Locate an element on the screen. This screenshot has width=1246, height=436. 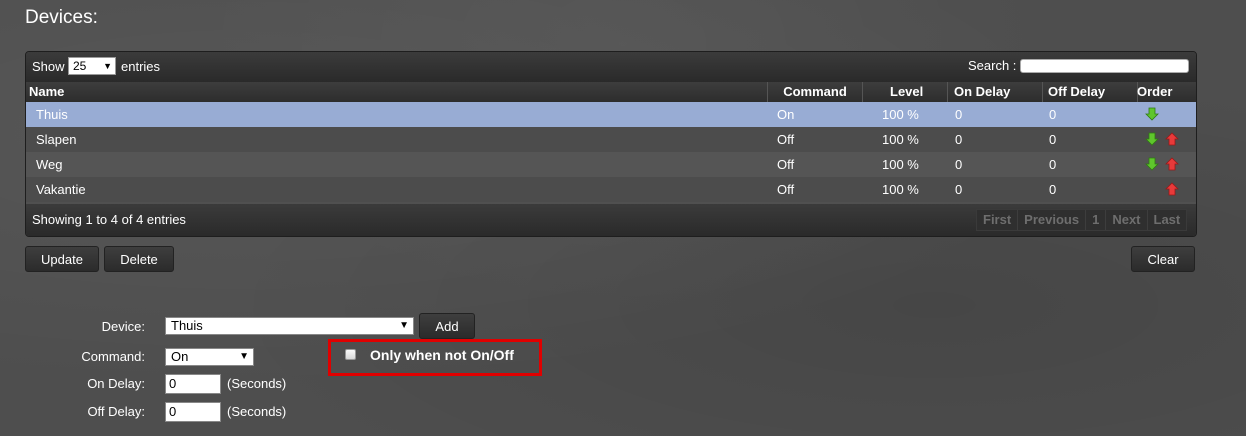
search-input is located at coordinates (1104, 66).